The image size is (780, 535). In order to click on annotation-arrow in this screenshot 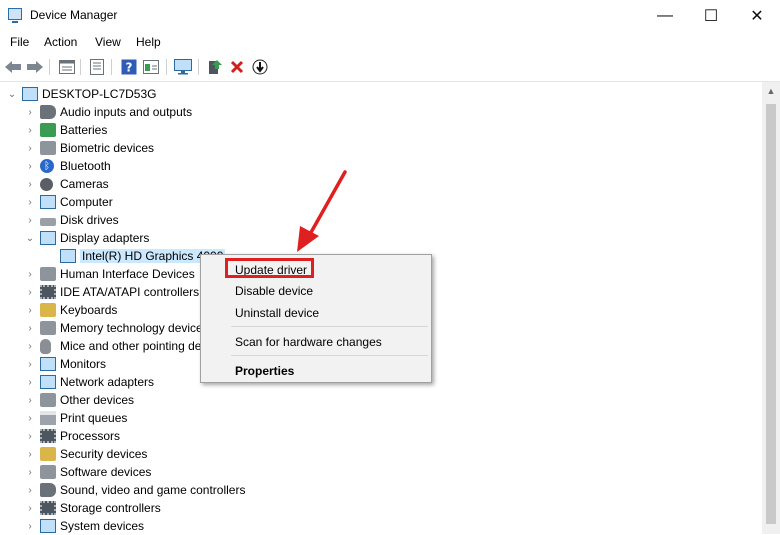, I will do `click(322, 211)`.